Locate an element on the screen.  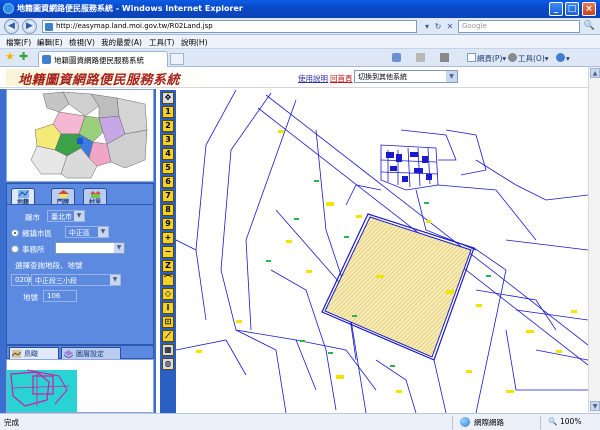
scroll-down-button: ▼ is located at coordinates (595, 406).